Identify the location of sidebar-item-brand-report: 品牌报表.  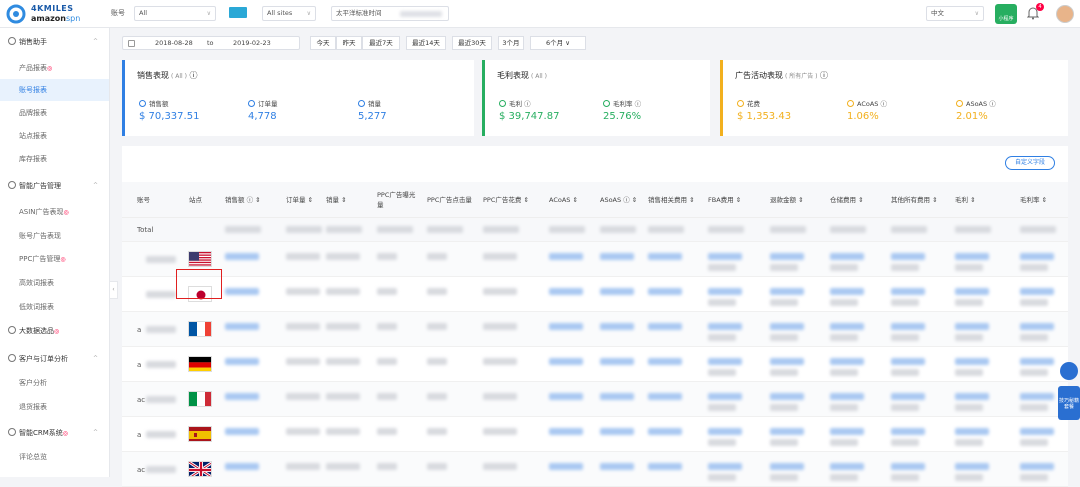
(54, 113).